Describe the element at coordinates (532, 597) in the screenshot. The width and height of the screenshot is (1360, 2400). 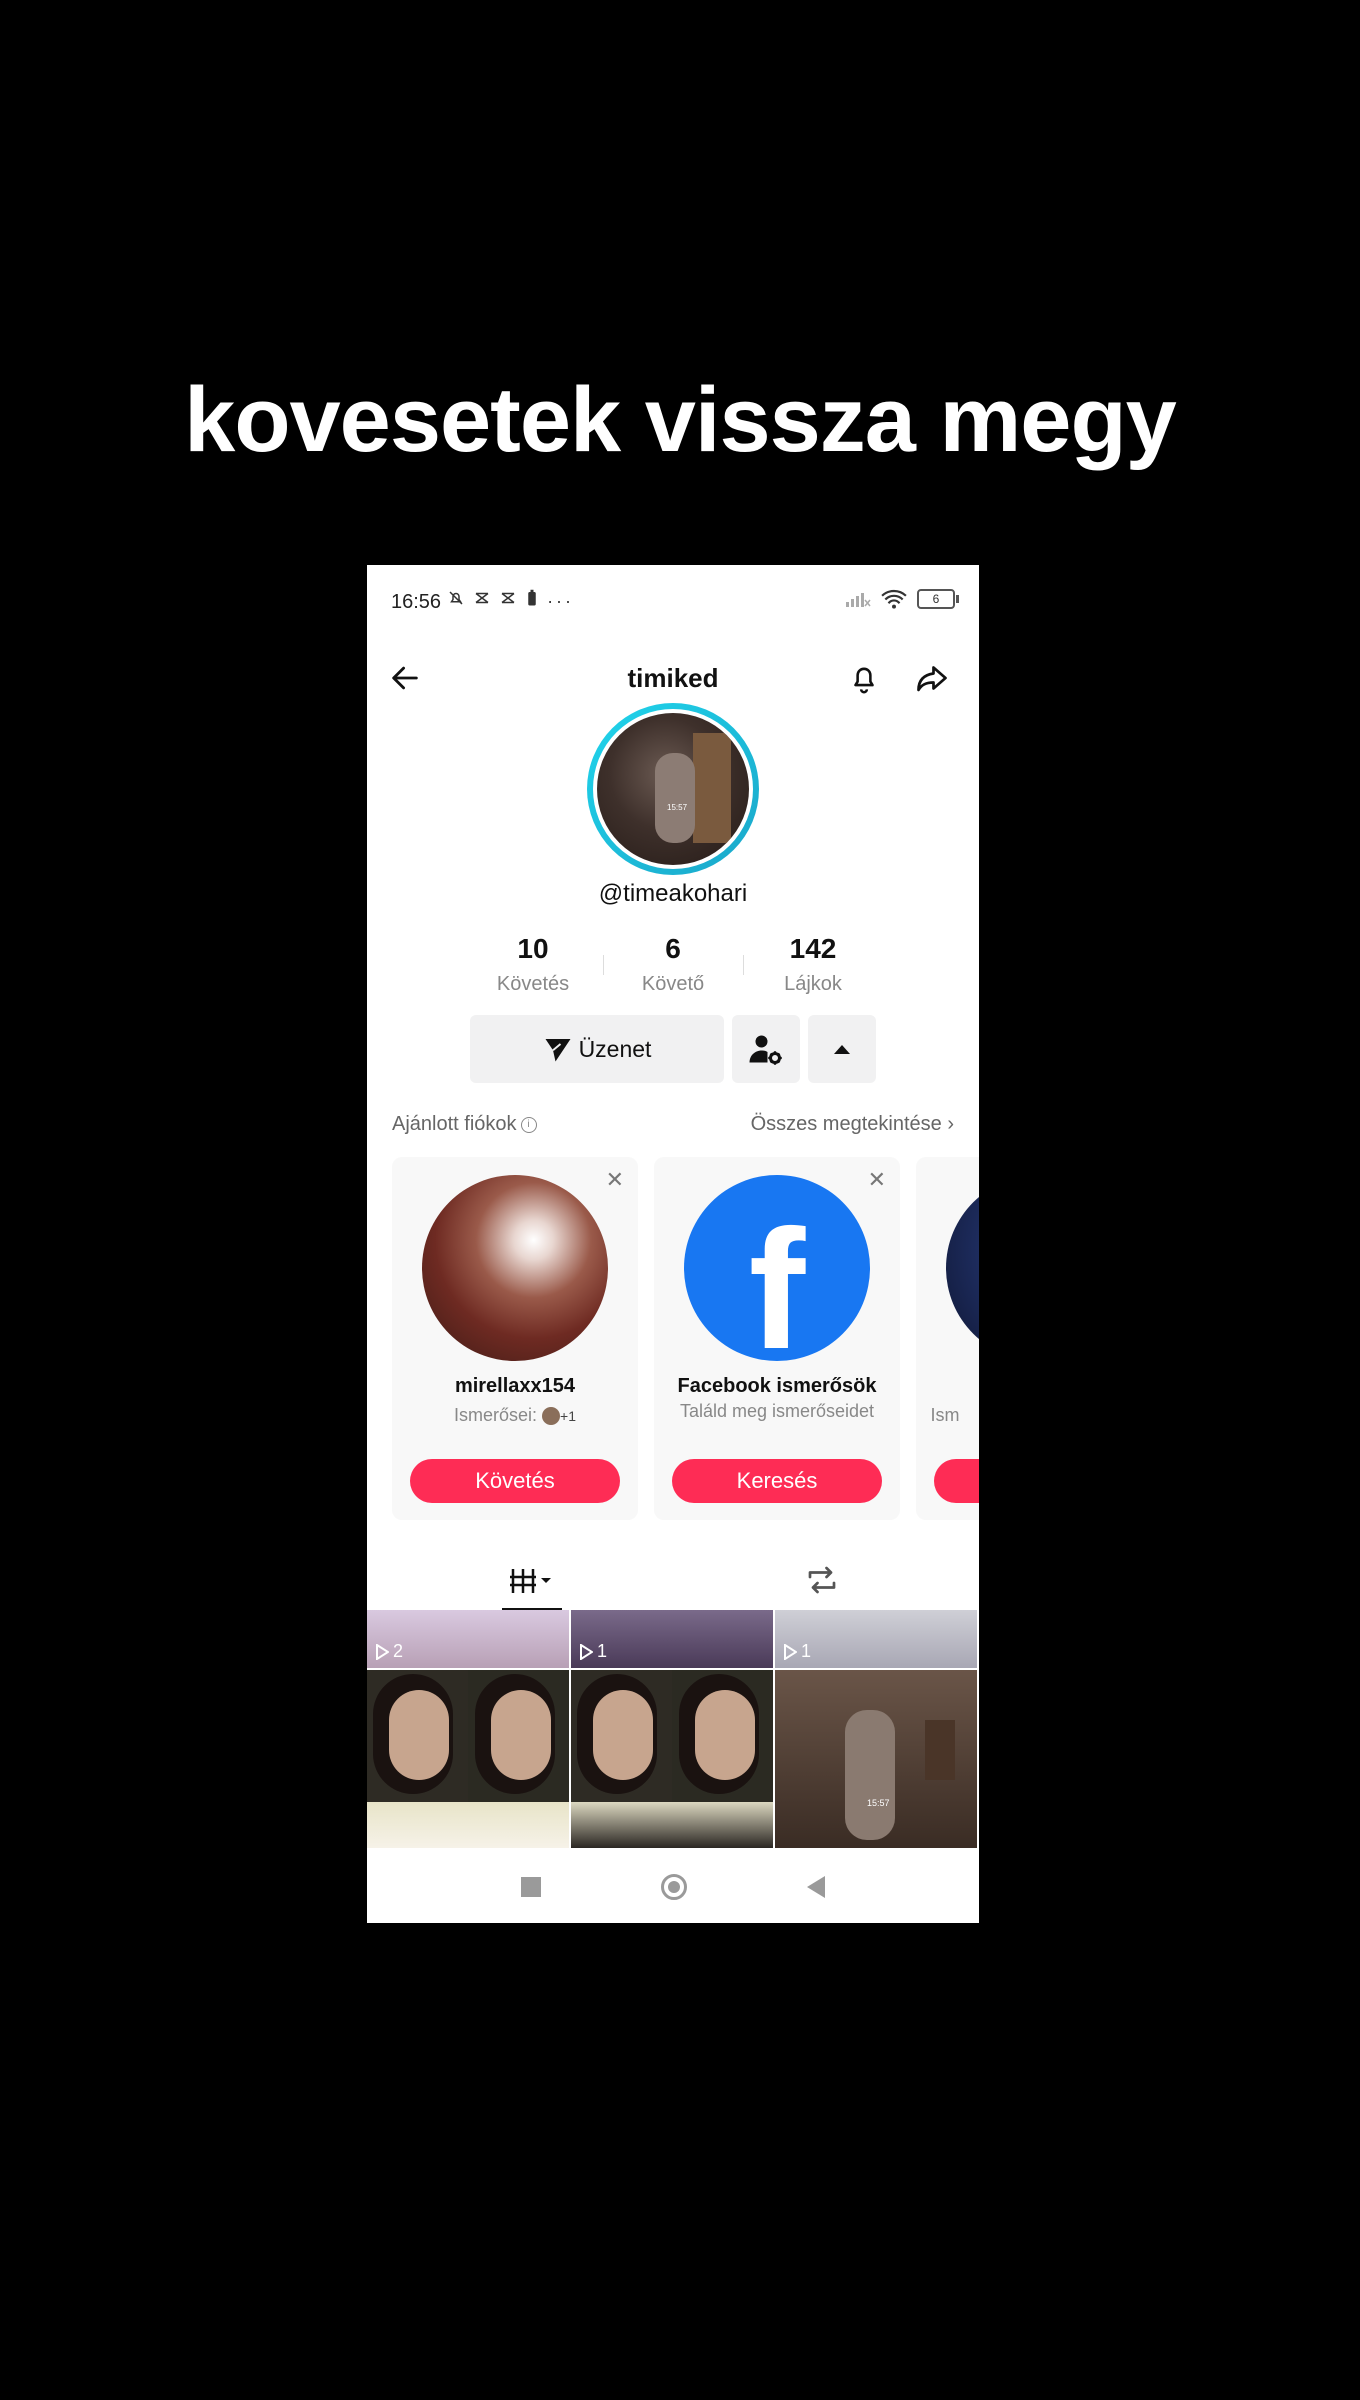
I see `battery-saver-icon` at that location.